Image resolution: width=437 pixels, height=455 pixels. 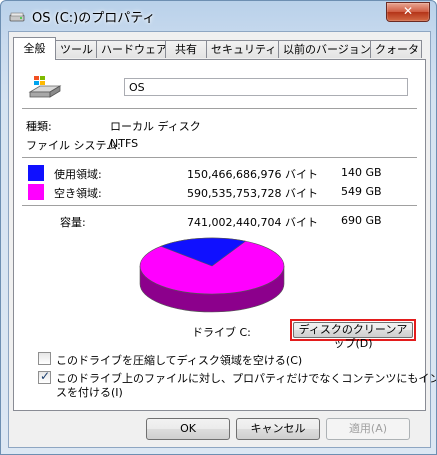 What do you see at coordinates (324, 49) in the screenshot?
I see `tab-previous-versions: 以前のバージョン` at bounding box center [324, 49].